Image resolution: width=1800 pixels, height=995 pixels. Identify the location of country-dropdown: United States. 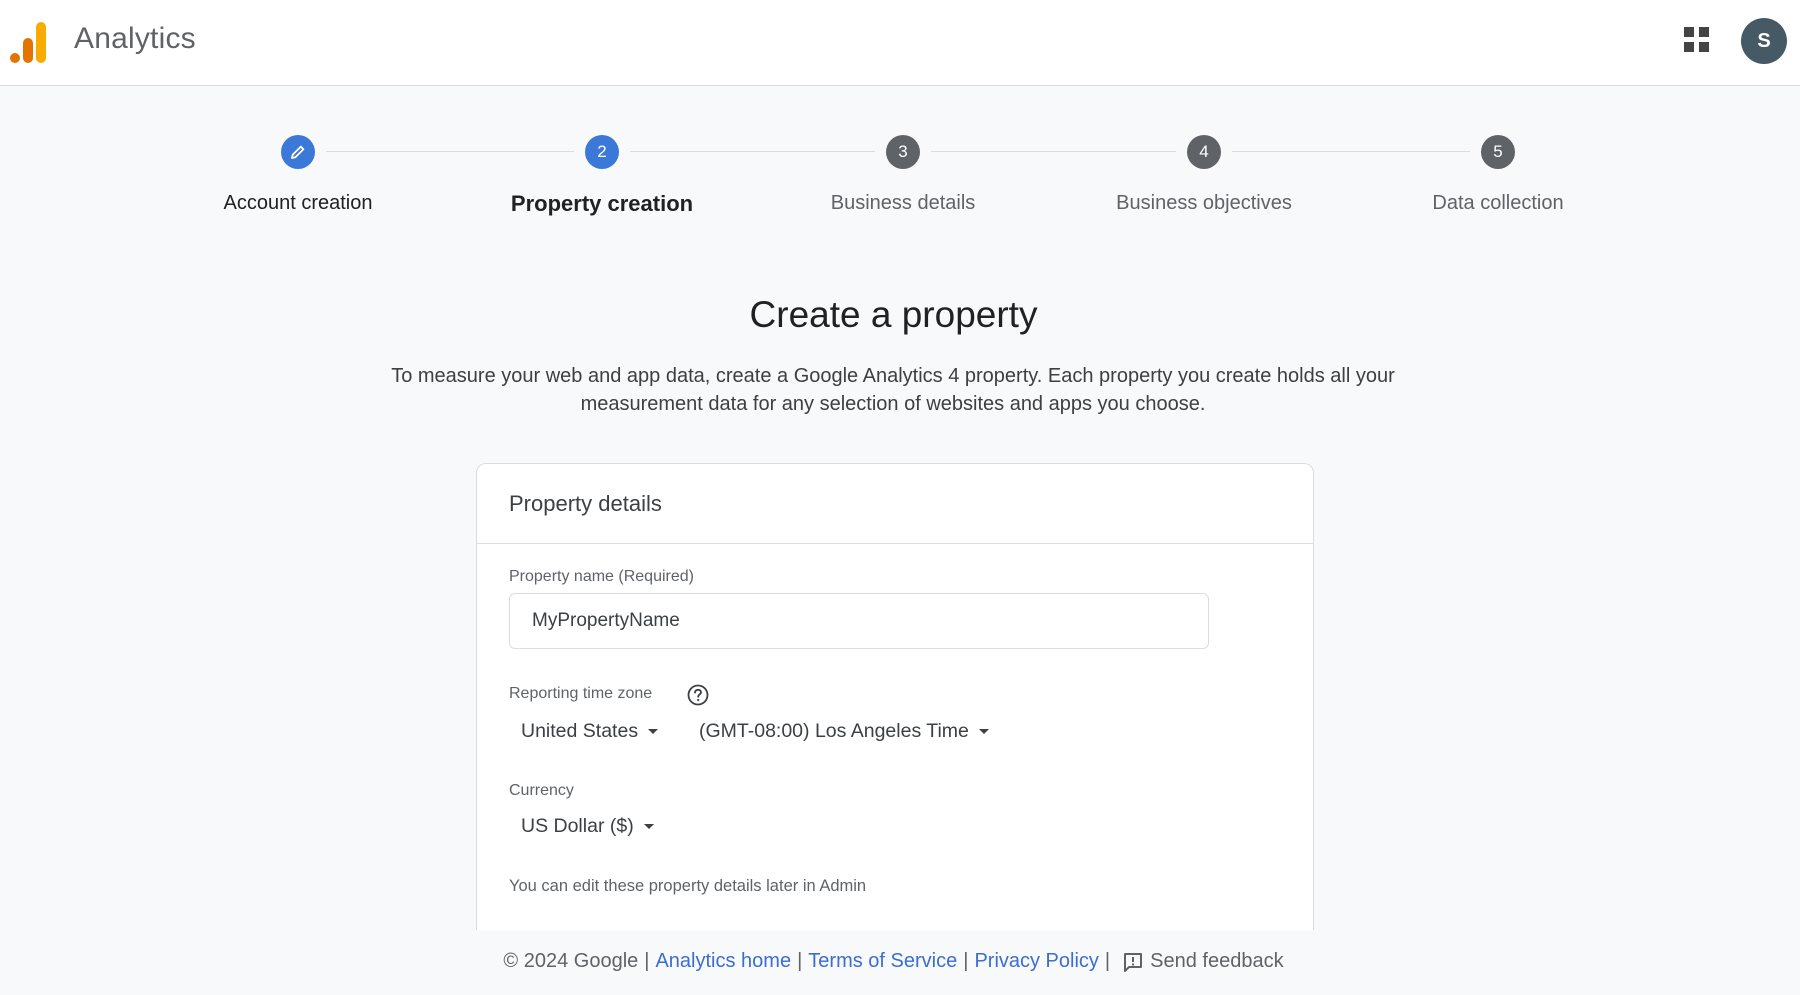
(590, 731).